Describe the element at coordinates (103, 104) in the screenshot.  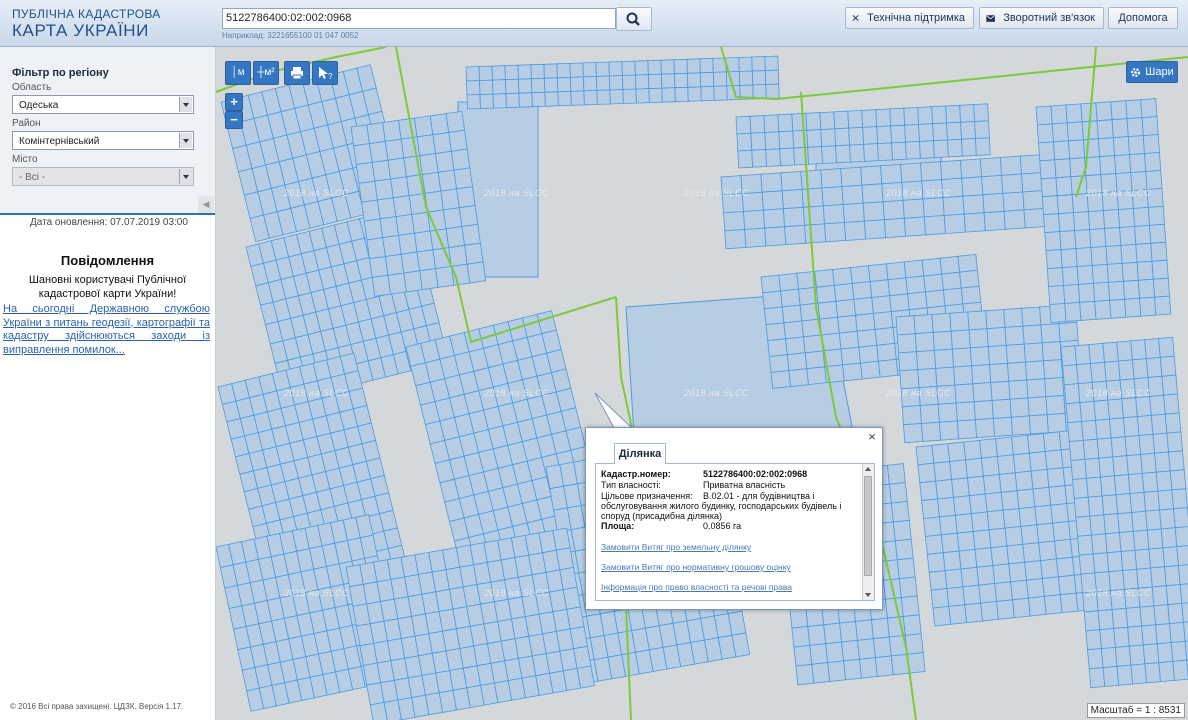
I see `oblast-select: Одеська` at that location.